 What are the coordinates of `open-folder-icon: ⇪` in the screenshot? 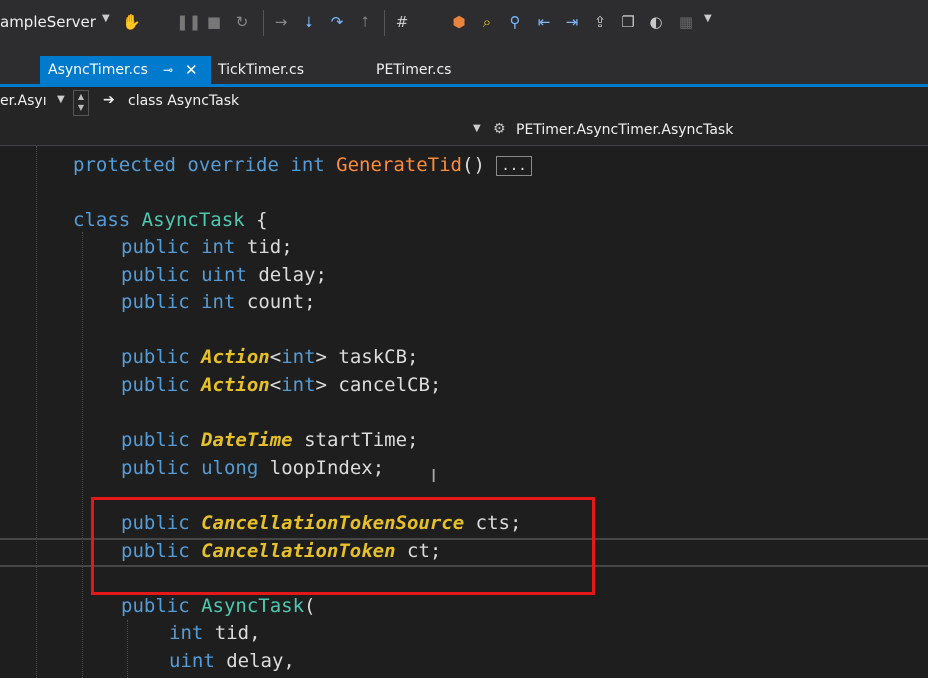 It's located at (600, 22).